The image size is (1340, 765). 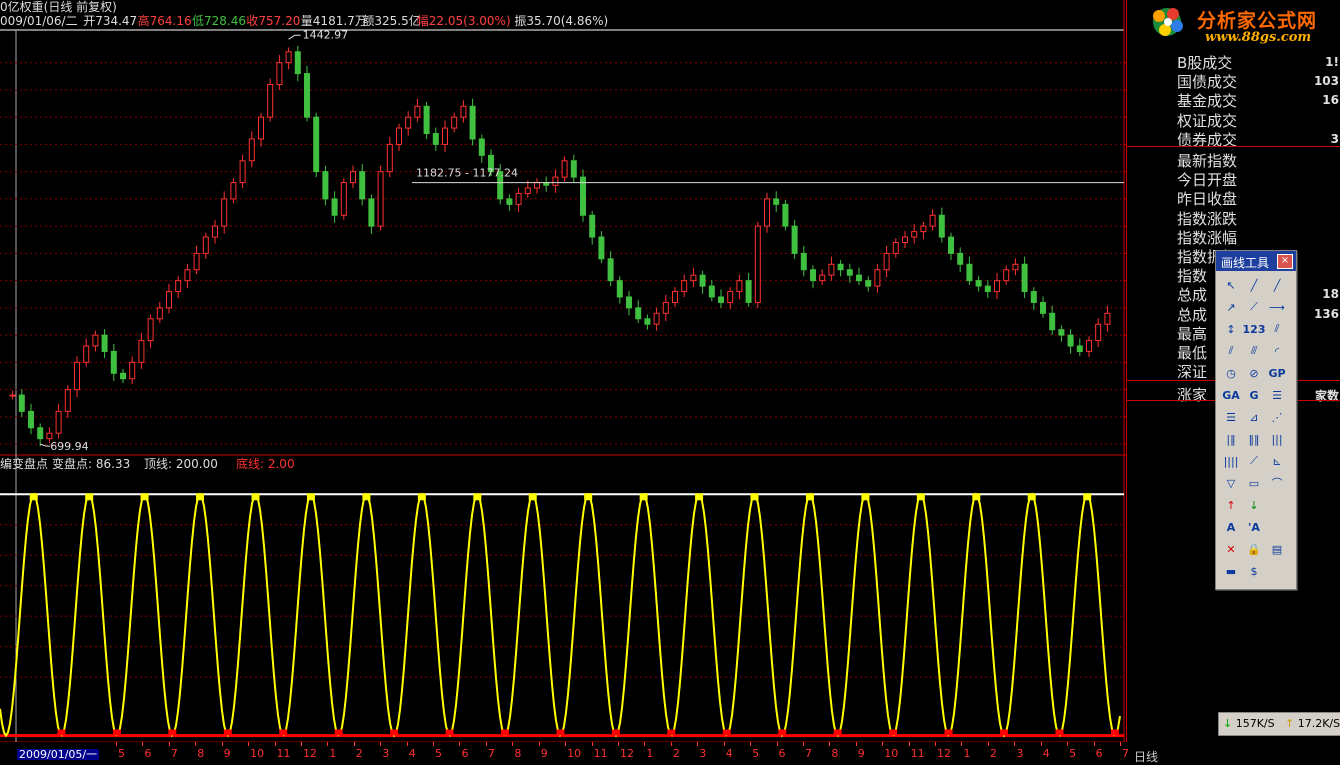 What do you see at coordinates (1254, 527) in the screenshot?
I see `text-label-icon: 'A` at bounding box center [1254, 527].